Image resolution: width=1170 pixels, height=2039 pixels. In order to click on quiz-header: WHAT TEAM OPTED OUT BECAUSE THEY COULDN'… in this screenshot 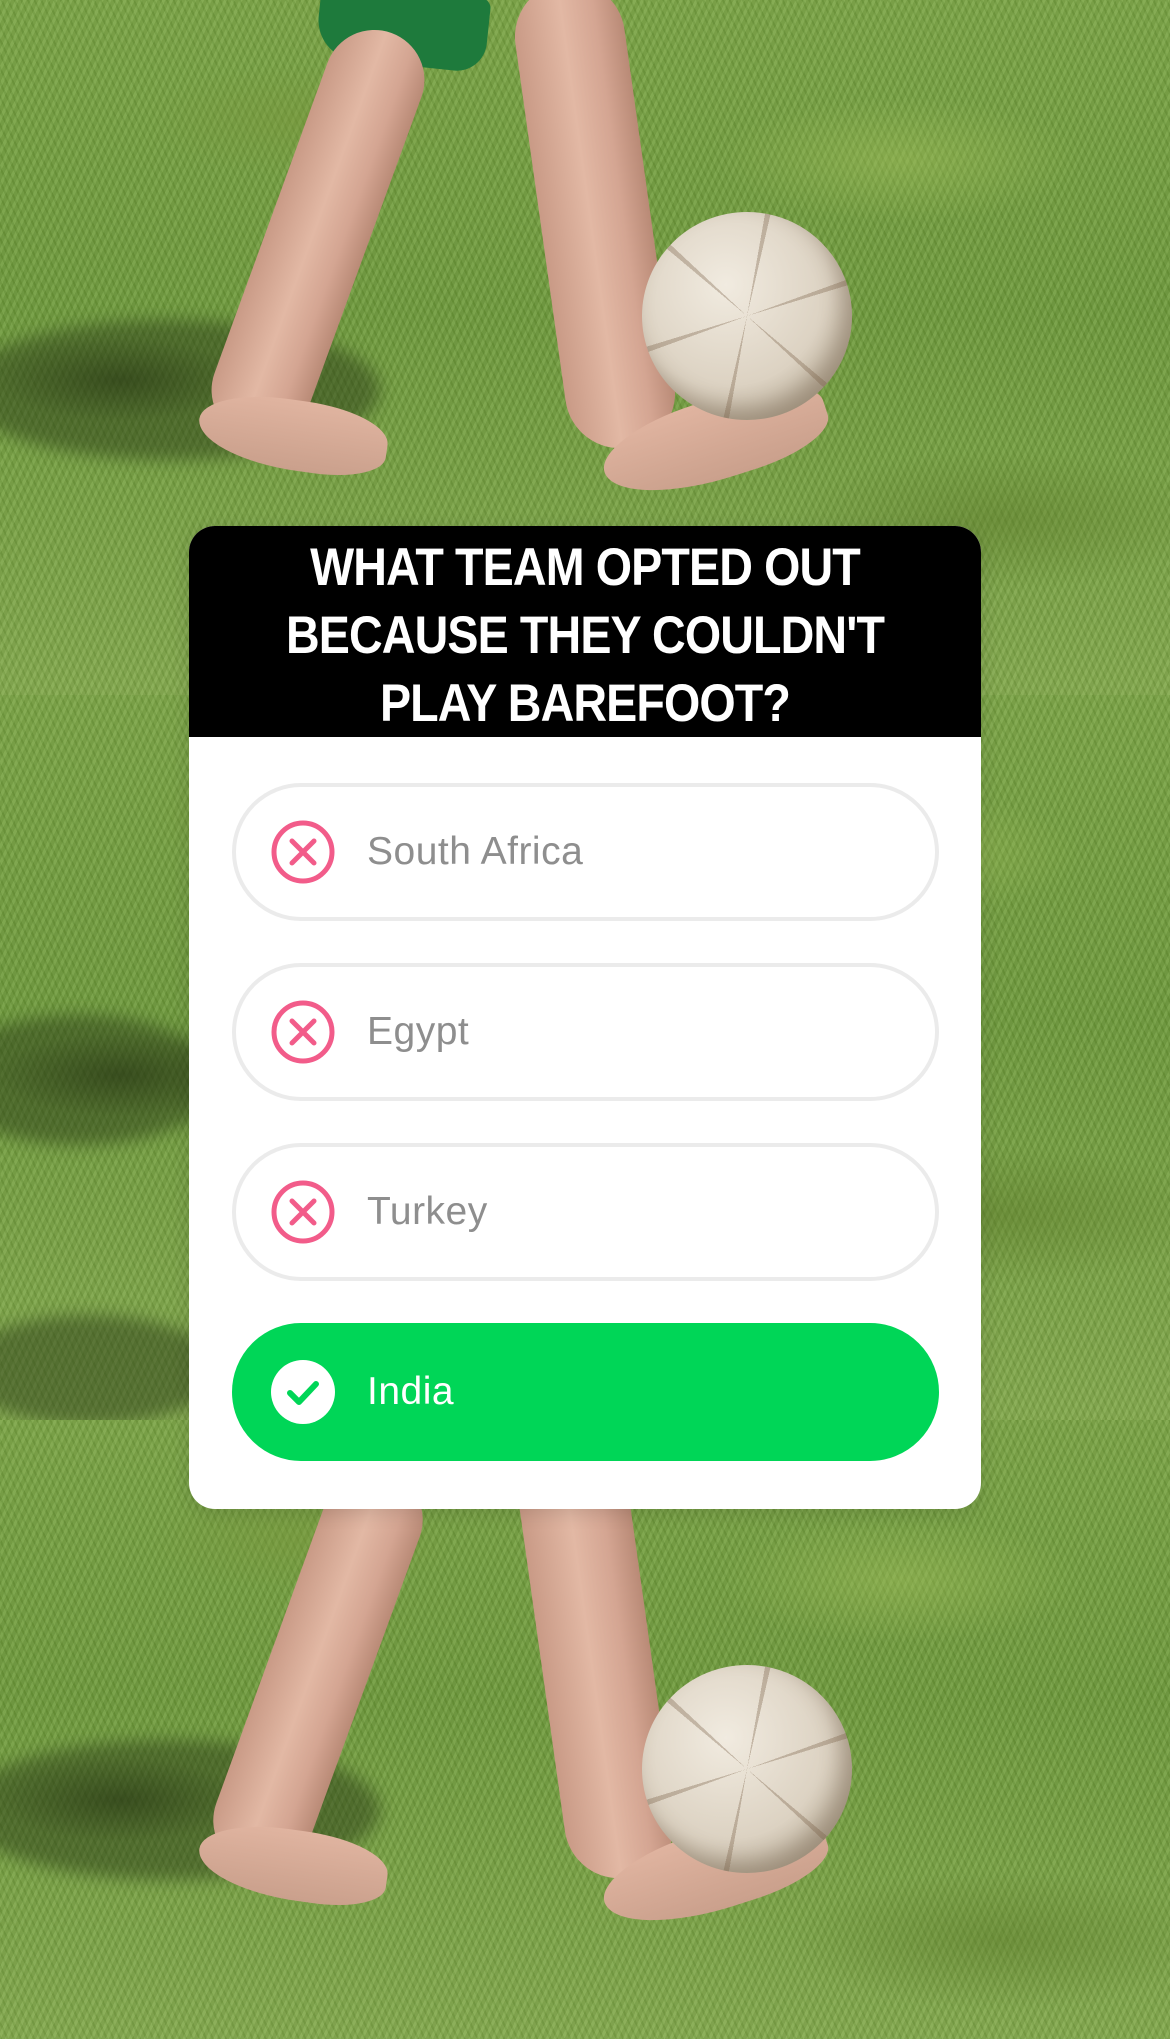, I will do `click(585, 631)`.